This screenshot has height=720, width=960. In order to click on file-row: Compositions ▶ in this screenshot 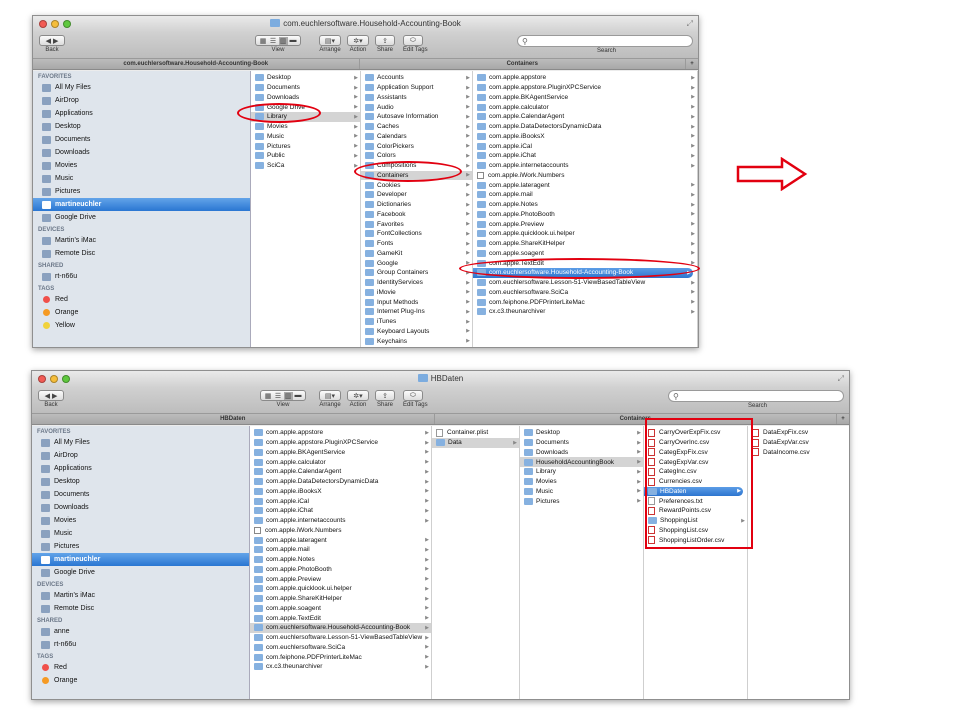, I will do `click(416, 166)`.